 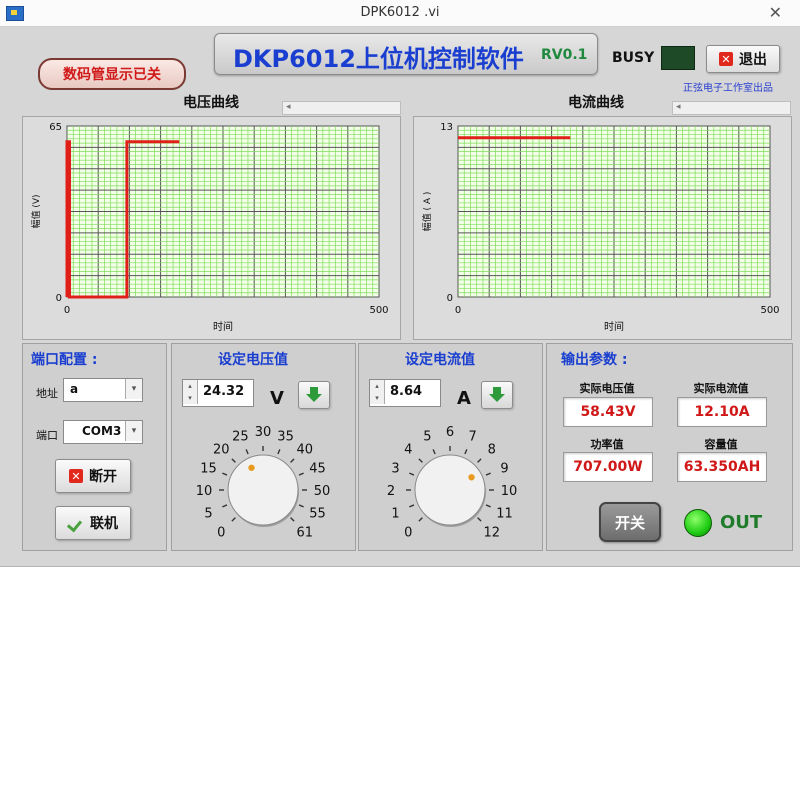 What do you see at coordinates (395, 514) in the screenshot?
I see `current-knob-label: 1` at bounding box center [395, 514].